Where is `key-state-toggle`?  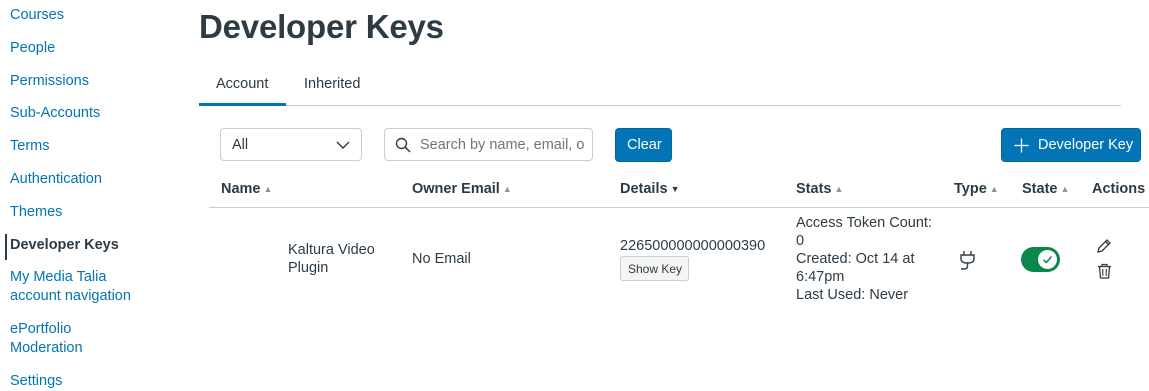
key-state-toggle is located at coordinates (1040, 259).